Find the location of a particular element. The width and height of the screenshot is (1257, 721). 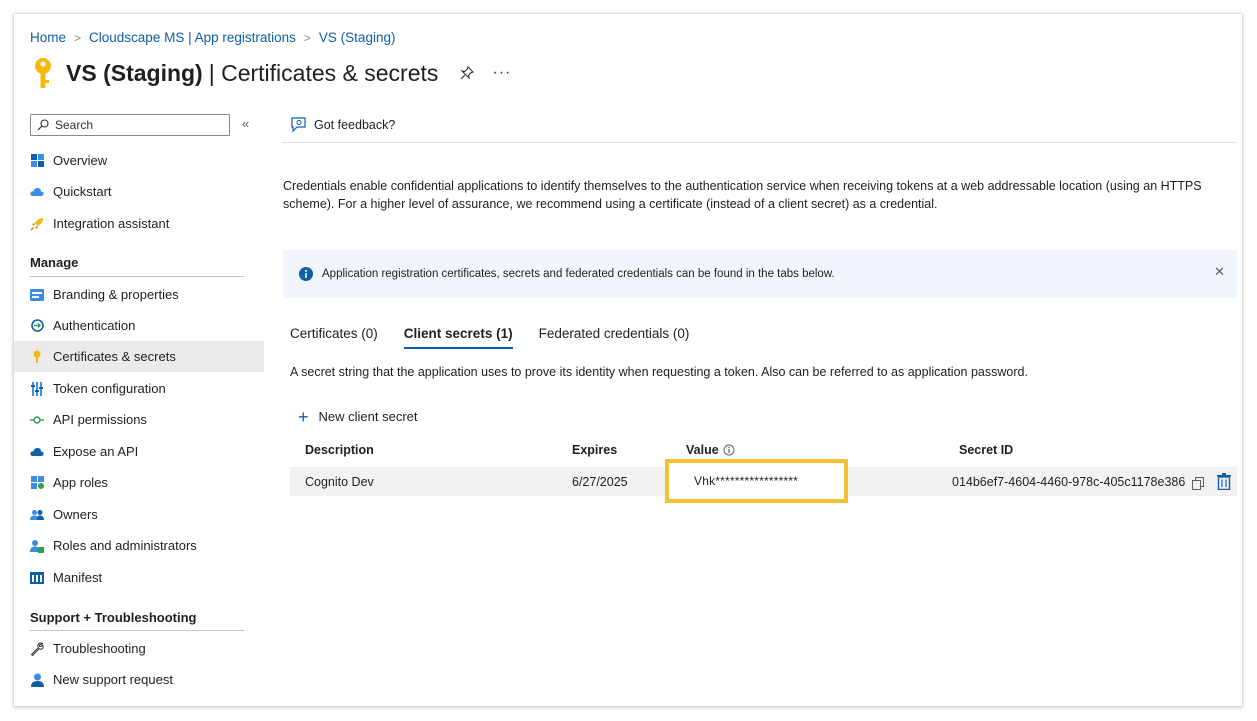

breadcrumb-app: VS (Staging) is located at coordinates (357, 37).